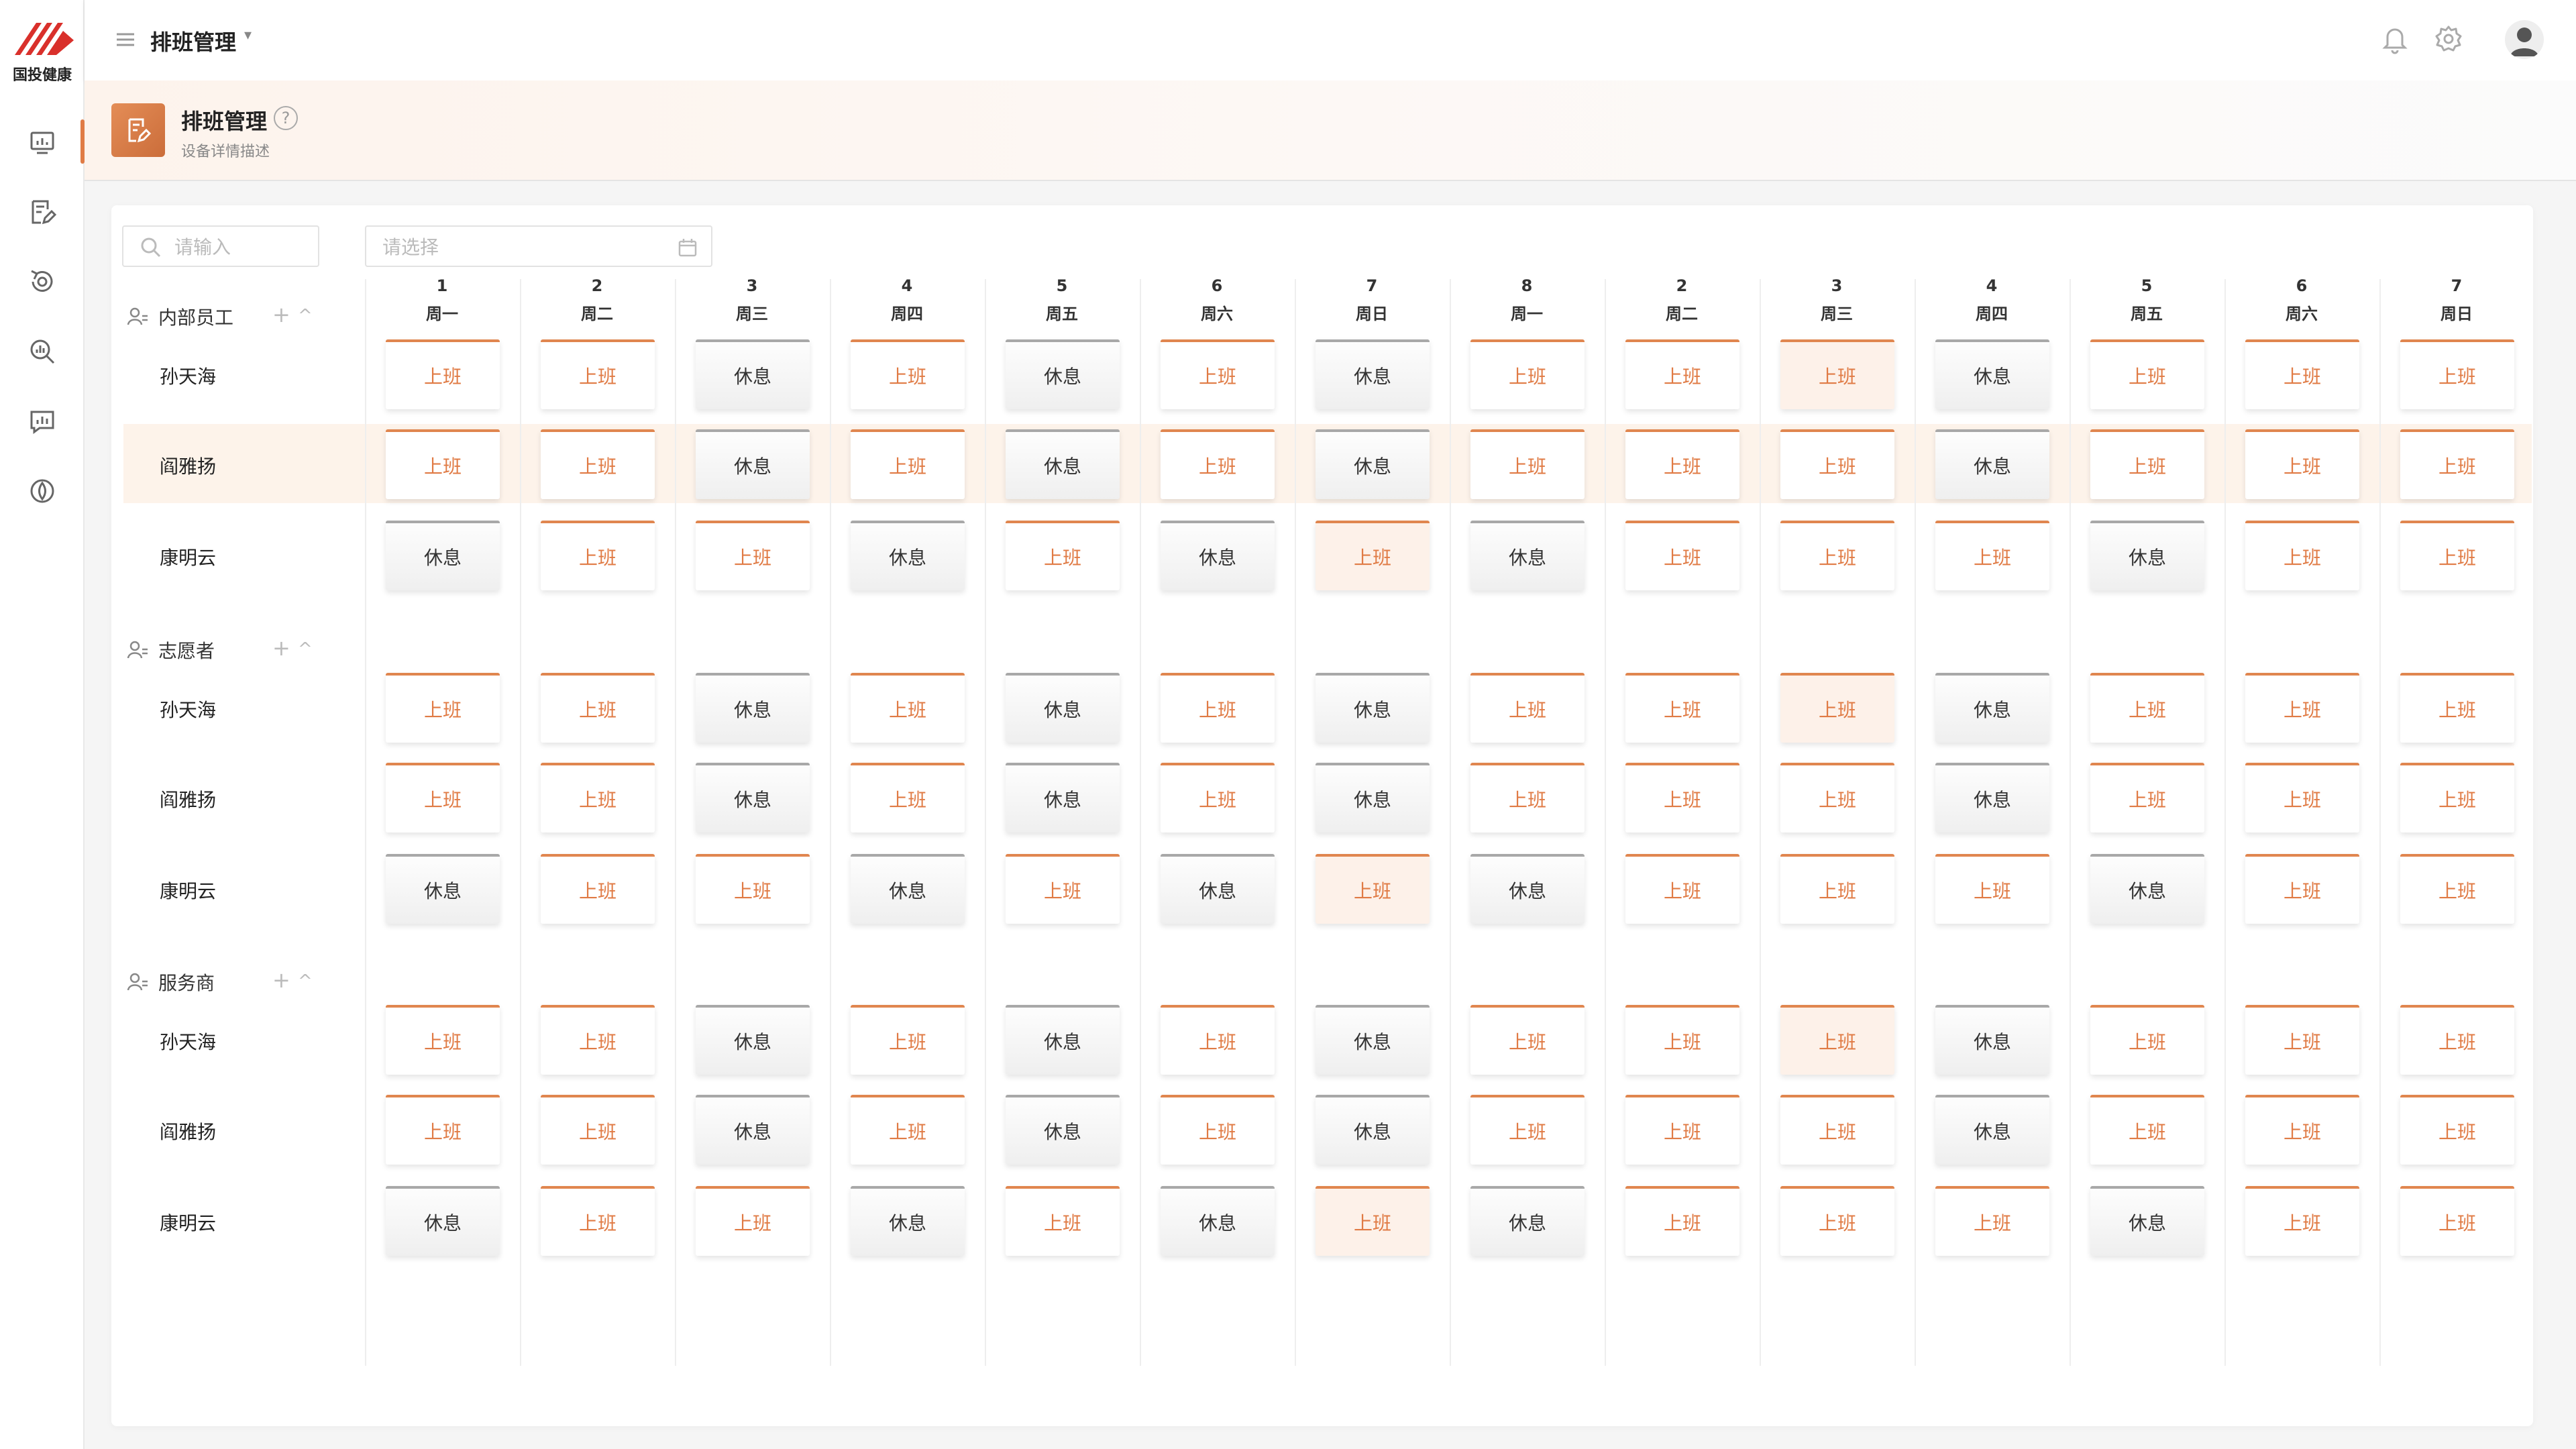 This screenshot has width=2576, height=1449. What do you see at coordinates (42, 52) in the screenshot?
I see `brand-logo: 国投健康` at bounding box center [42, 52].